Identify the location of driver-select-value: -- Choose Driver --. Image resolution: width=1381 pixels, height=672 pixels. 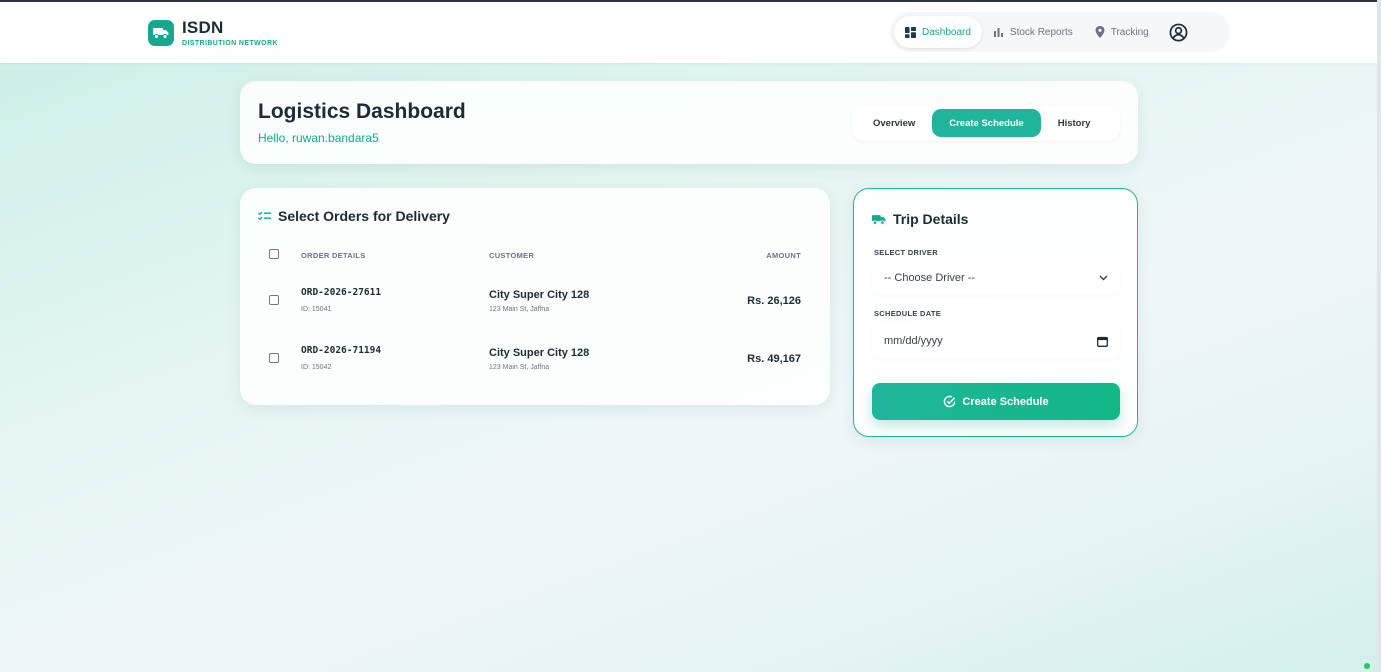
(930, 278).